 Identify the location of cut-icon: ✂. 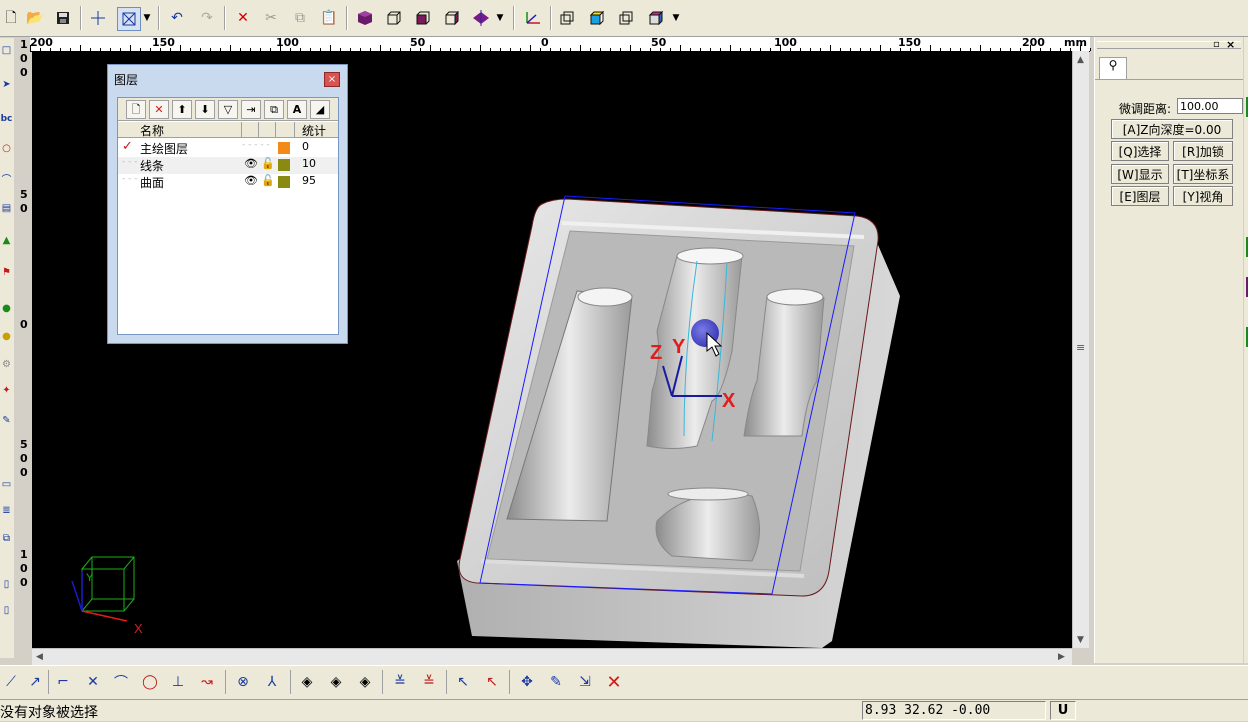
(271, 18).